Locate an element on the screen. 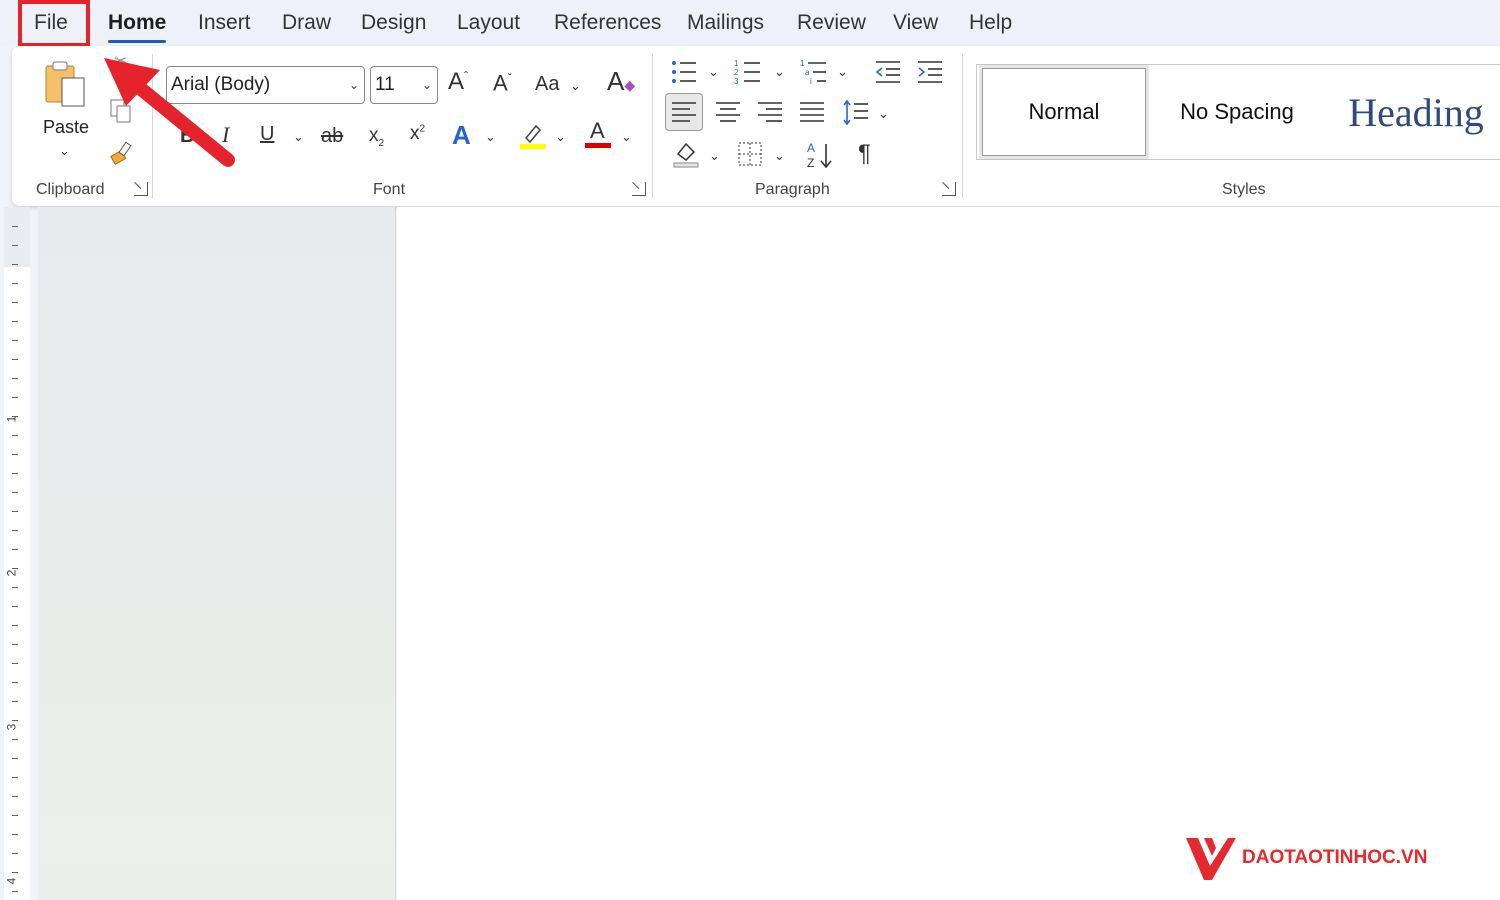 Image resolution: width=1500 pixels, height=900 pixels. show-formatting-marks-icon: ¶ is located at coordinates (864, 154).